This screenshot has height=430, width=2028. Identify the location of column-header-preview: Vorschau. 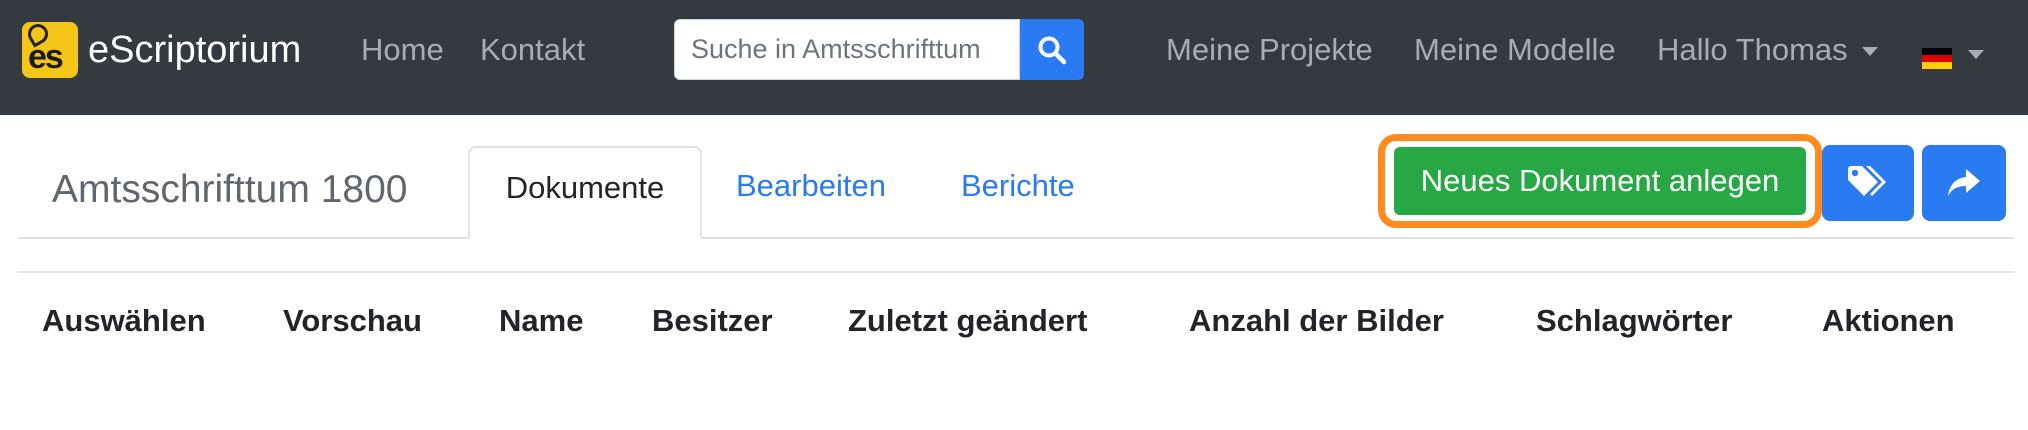
(352, 321).